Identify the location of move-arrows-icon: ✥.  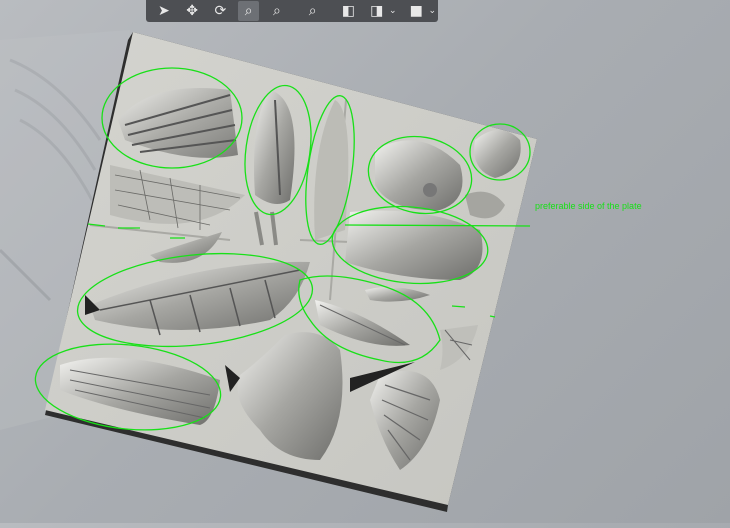
(192, 11).